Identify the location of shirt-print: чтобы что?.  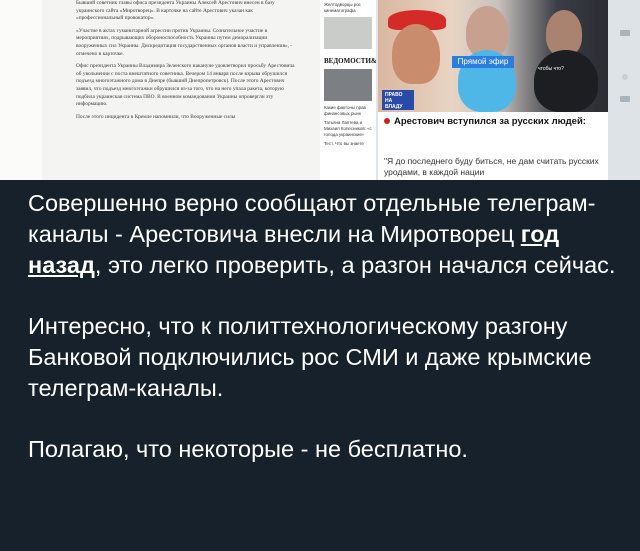
(551, 69).